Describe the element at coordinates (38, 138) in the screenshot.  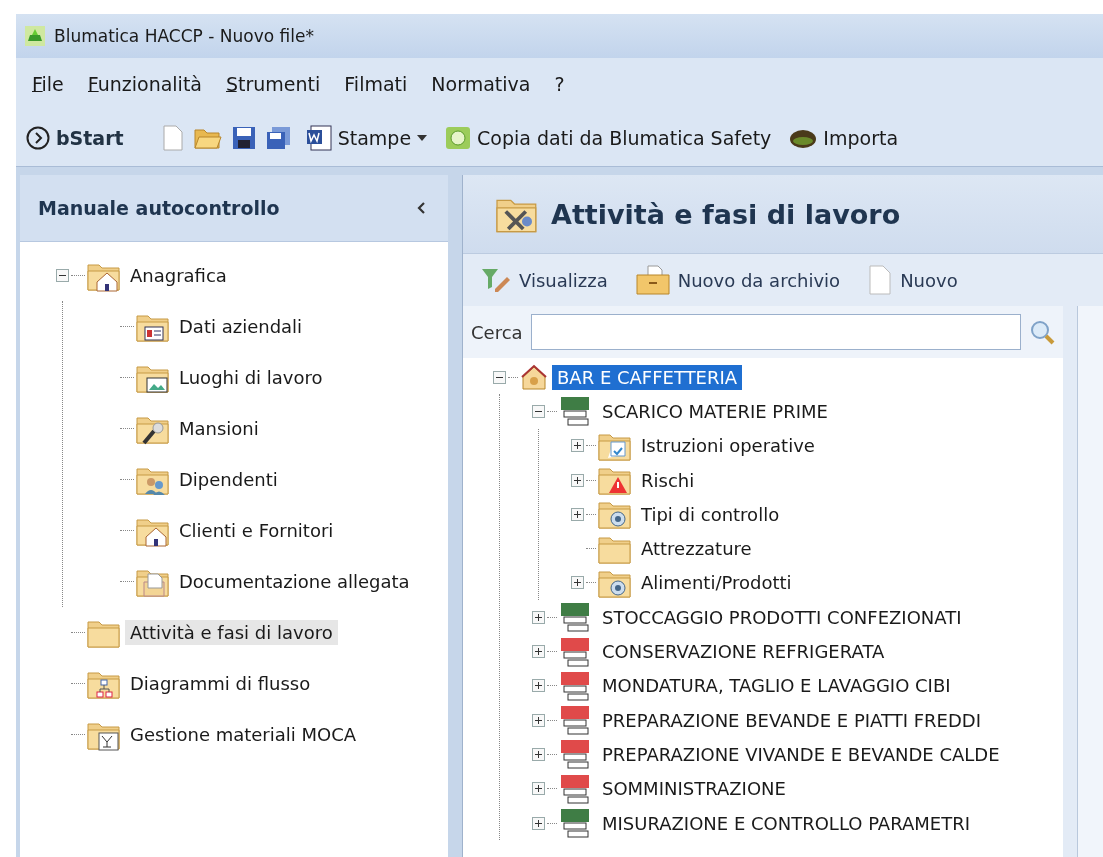
I see `arrow-circle-icon` at that location.